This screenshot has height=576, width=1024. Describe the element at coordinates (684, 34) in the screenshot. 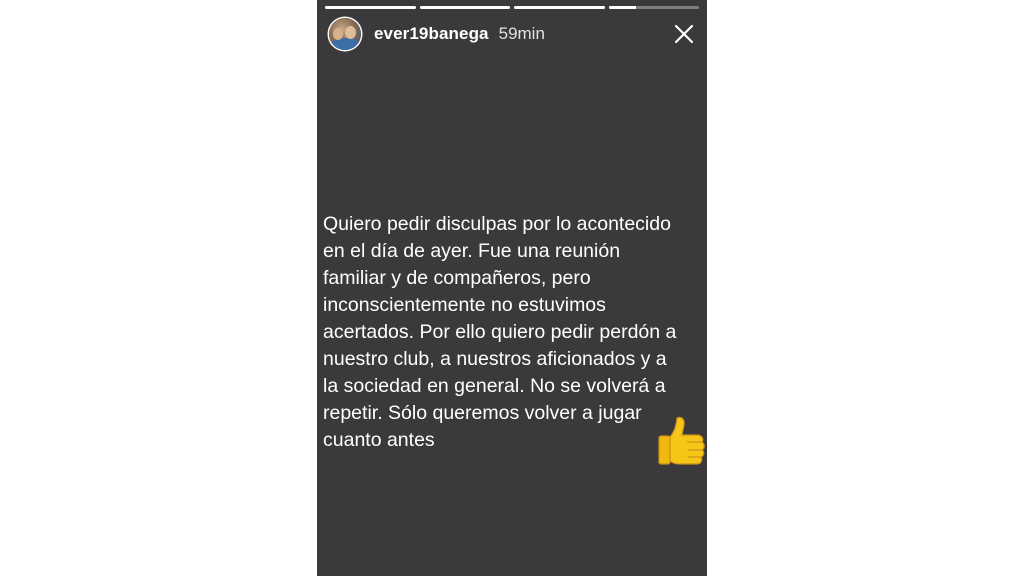

I see `close-icon` at that location.